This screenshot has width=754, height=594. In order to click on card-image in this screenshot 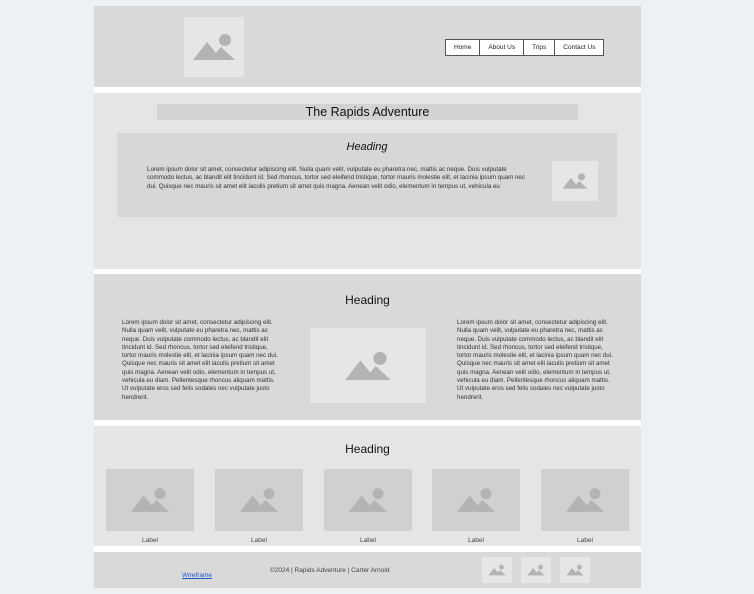, I will do `click(575, 181)`.